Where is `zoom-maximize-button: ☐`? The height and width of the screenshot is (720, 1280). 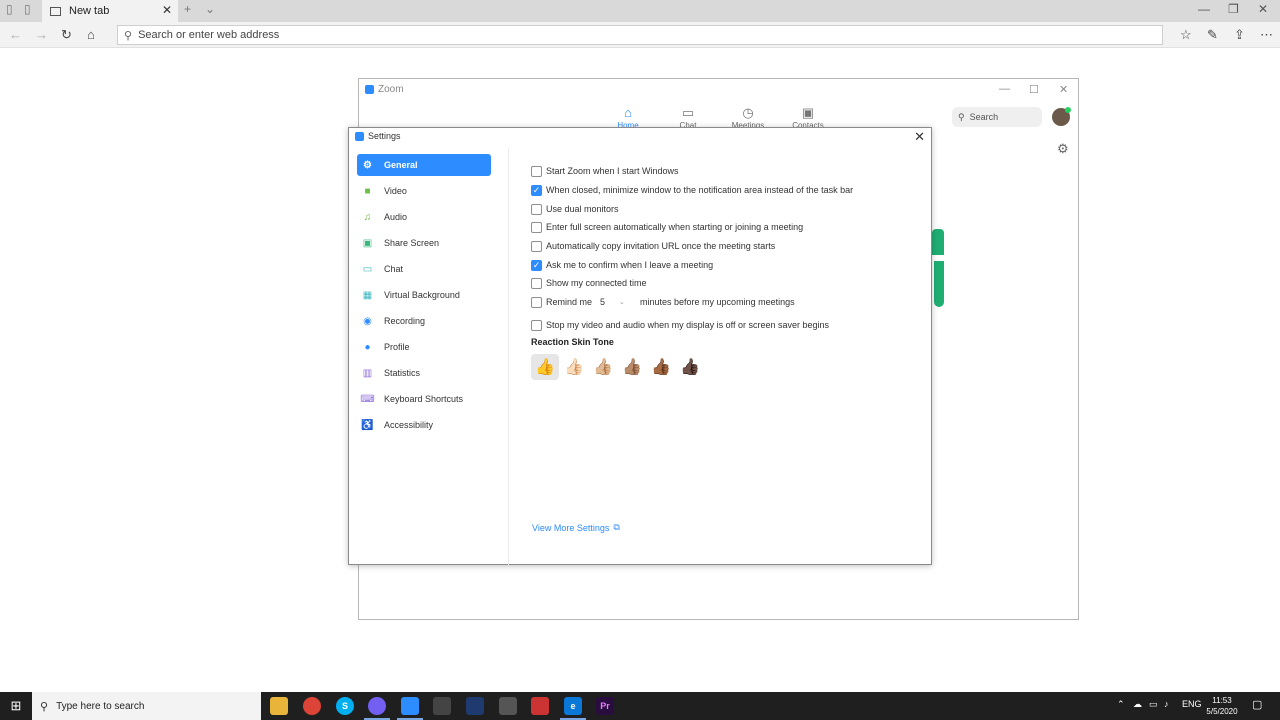
zoom-maximize-button: ☐ is located at coordinates (1034, 89).